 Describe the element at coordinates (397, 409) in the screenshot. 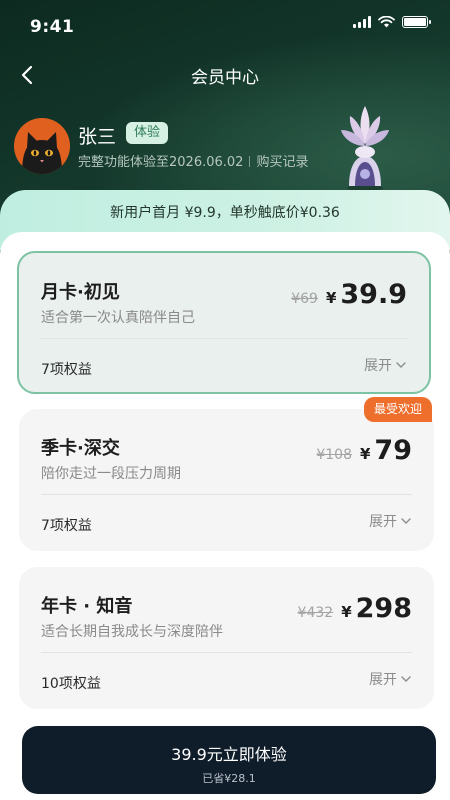

I see `most-popular-tag: 最受欢迎` at that location.